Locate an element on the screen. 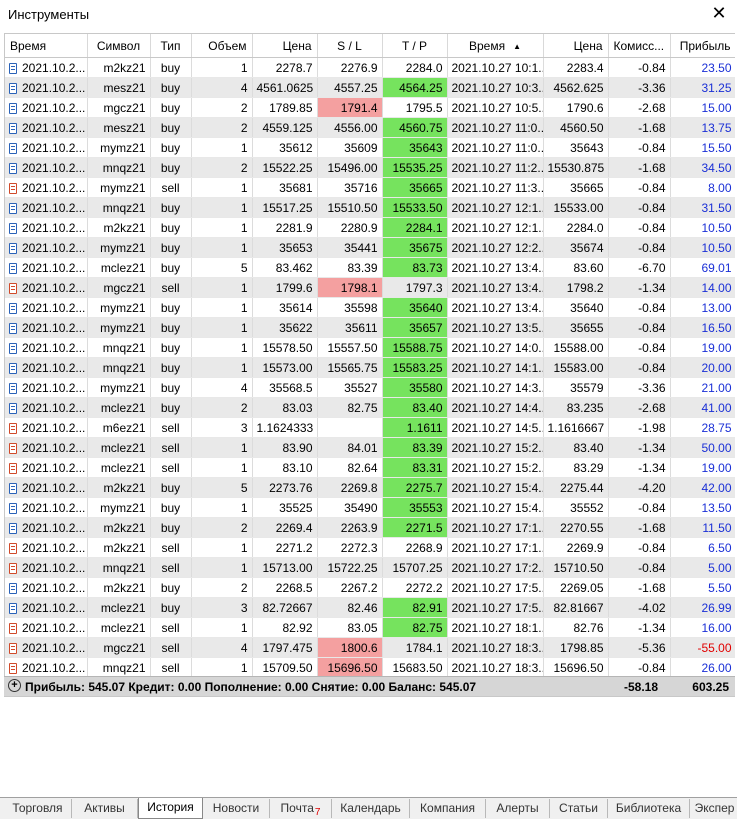  tab-8: Алерты is located at coordinates (518, 808).